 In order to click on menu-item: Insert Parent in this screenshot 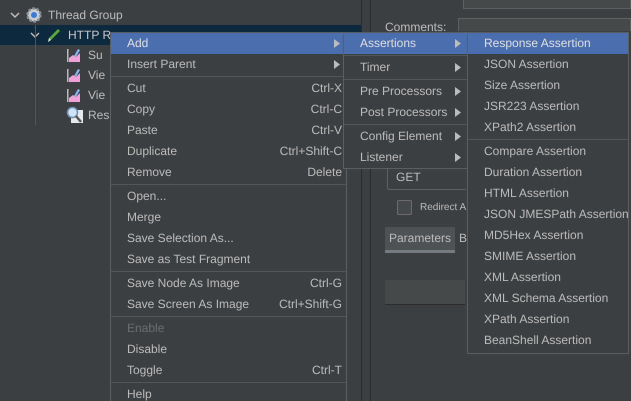, I will do `click(228, 64)`.